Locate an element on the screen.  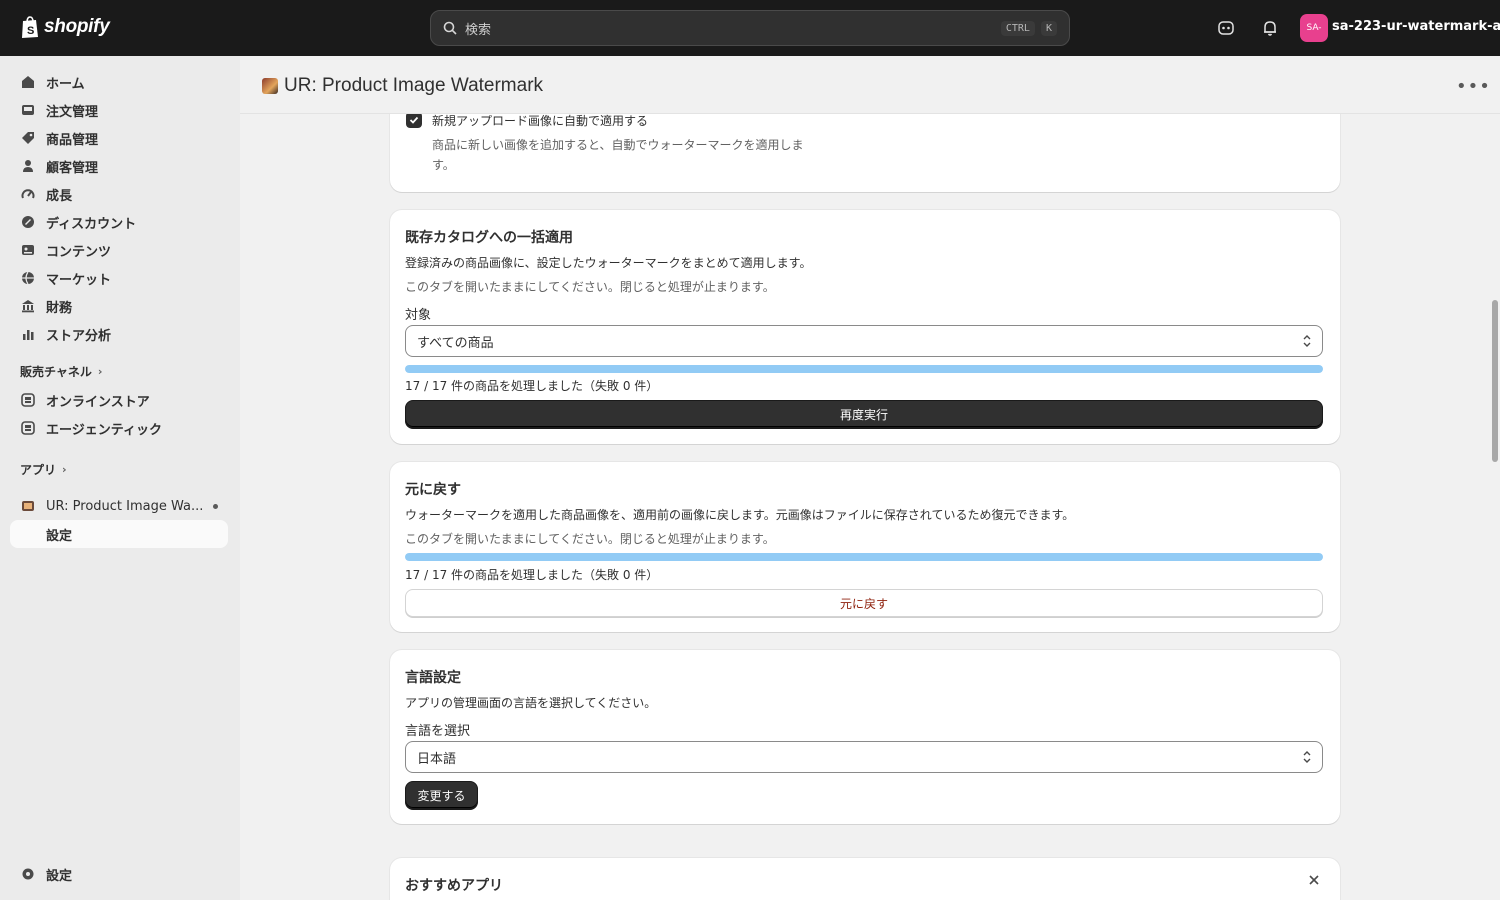
auto-apply-help-line1: 商品に新しい画像を追加すると、自動でウォーターマークを適用しま is located at coordinates (618, 145).